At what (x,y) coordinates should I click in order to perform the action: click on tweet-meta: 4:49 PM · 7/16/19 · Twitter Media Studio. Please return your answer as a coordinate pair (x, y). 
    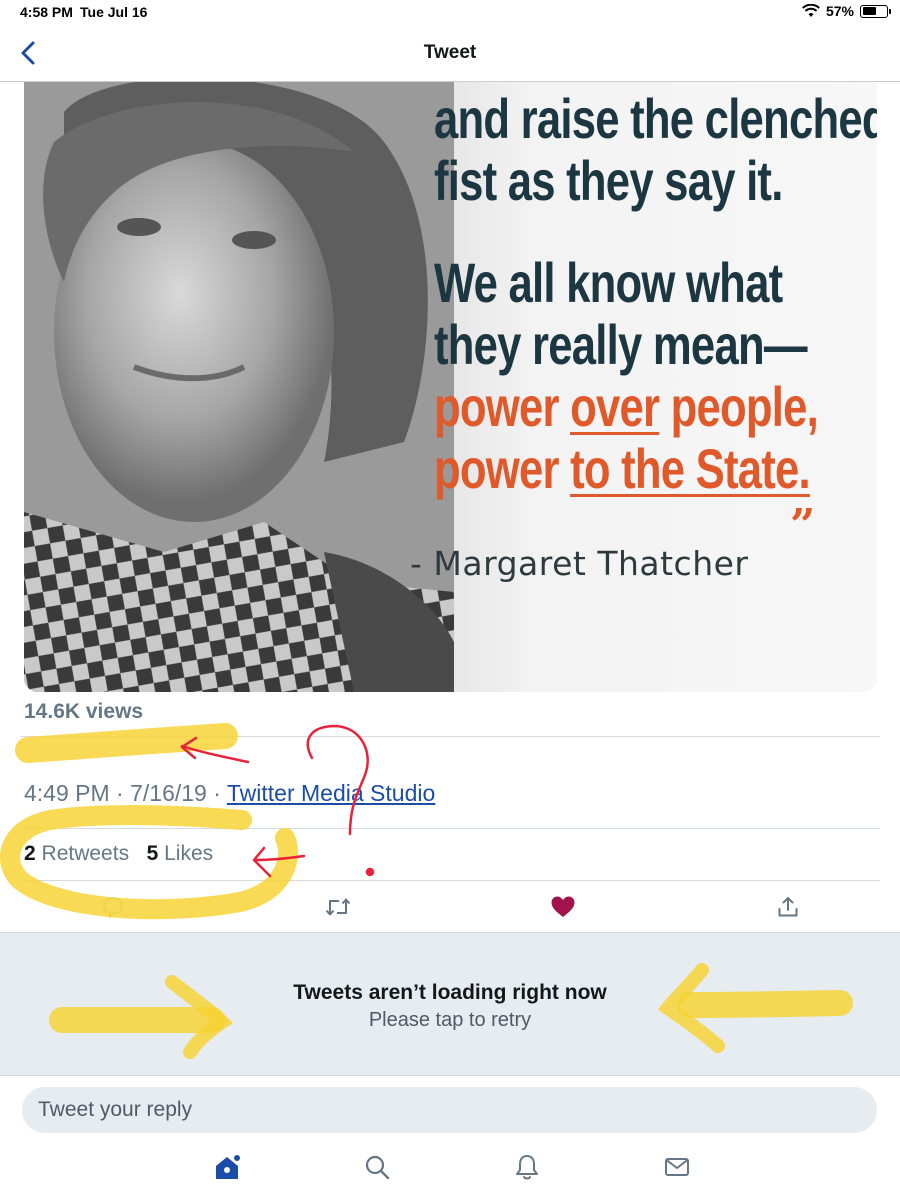
    Looking at the image, I should click on (229, 793).